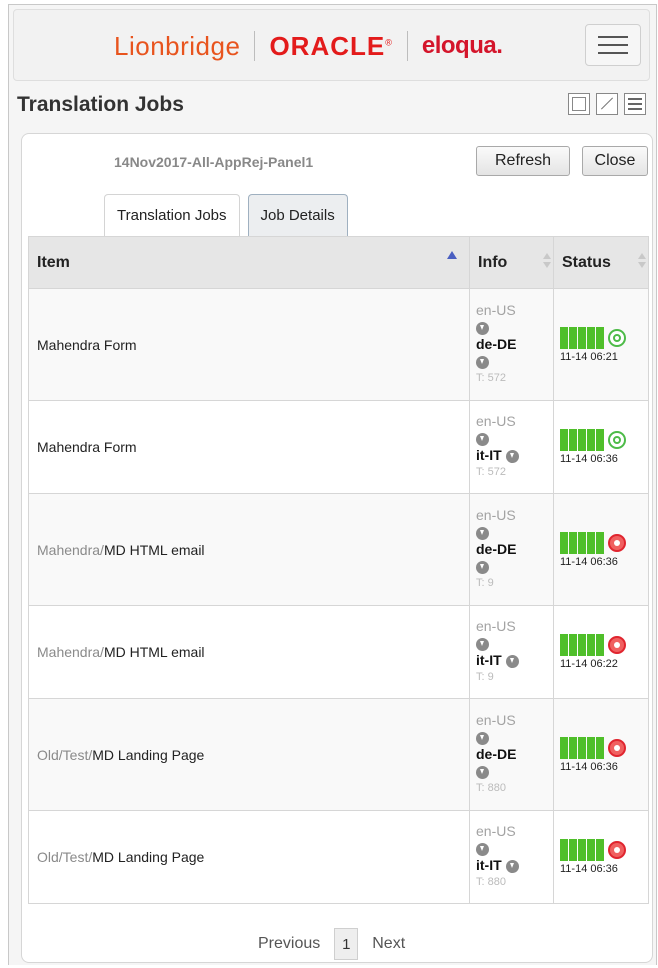 The image size is (658, 968). Describe the element at coordinates (523, 161) in the screenshot. I see `refresh-button: Refresh` at that location.